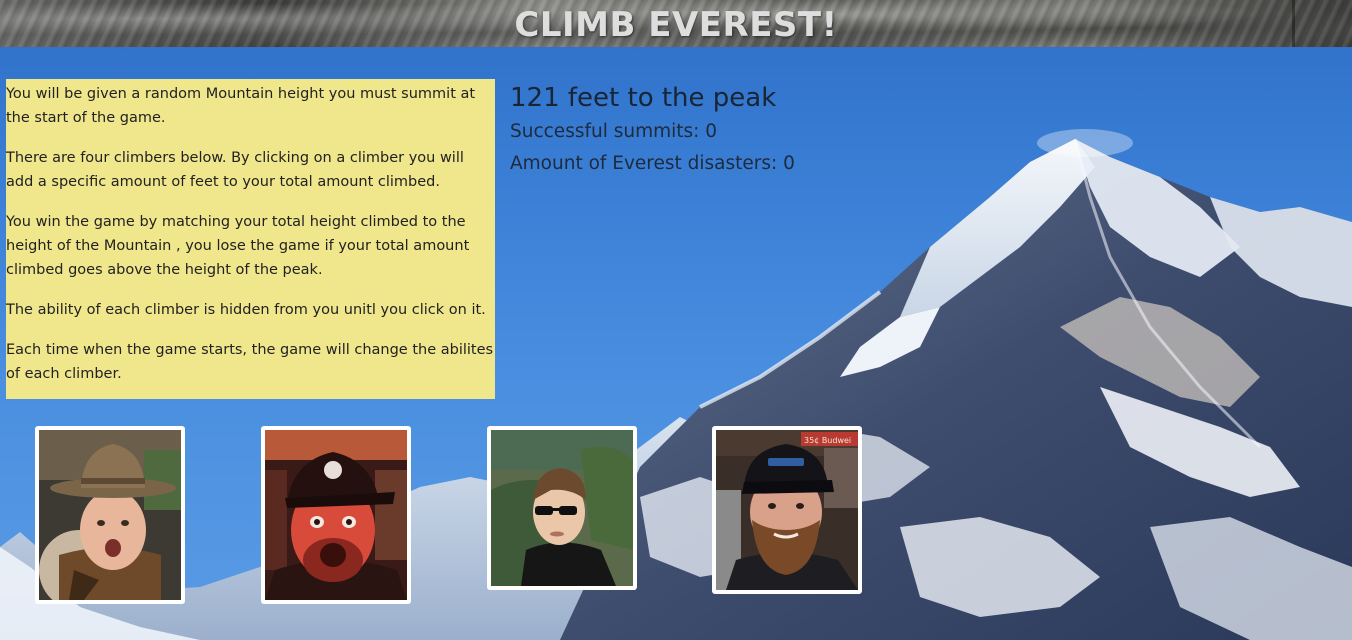 The width and height of the screenshot is (1352, 640). Describe the element at coordinates (643, 98) in the screenshot. I see `feet-to-peak: 121 feet to the peak` at that location.